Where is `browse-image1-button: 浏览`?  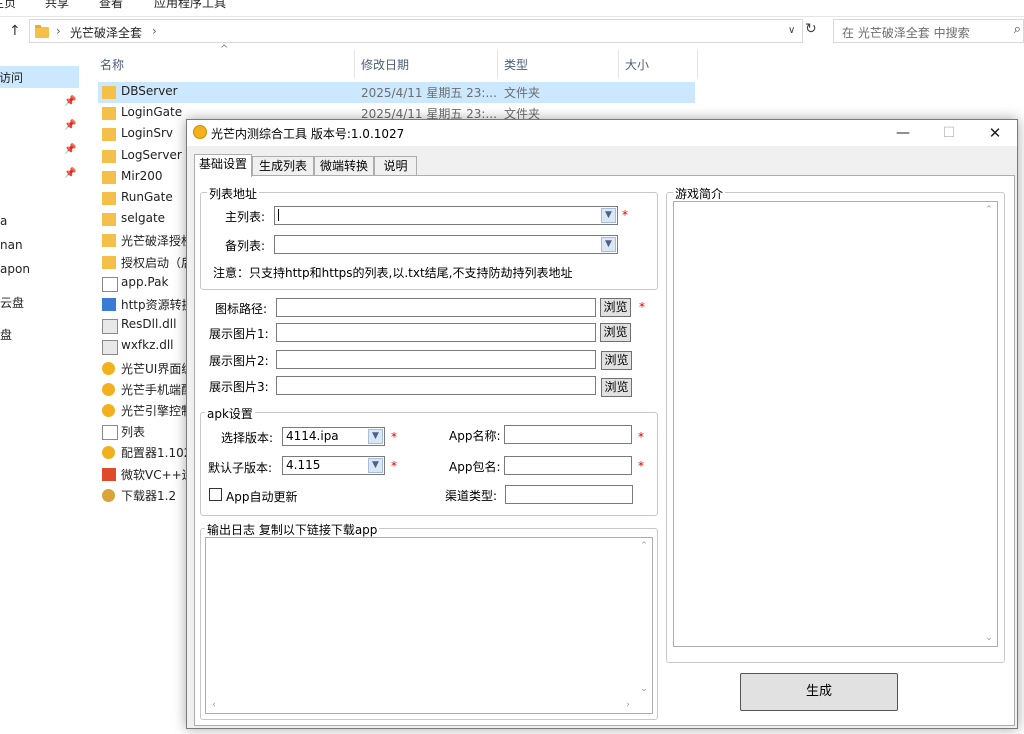
browse-image1-button: 浏览 is located at coordinates (615, 332).